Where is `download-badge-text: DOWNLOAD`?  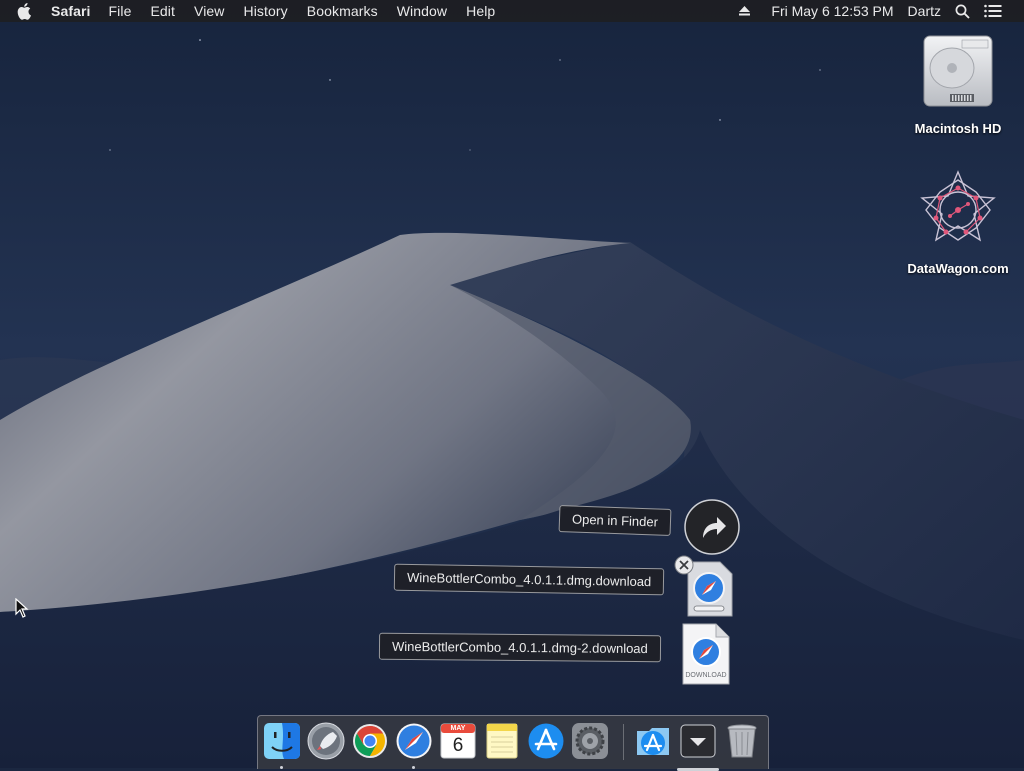
download-badge-text: DOWNLOAD is located at coordinates (706, 675).